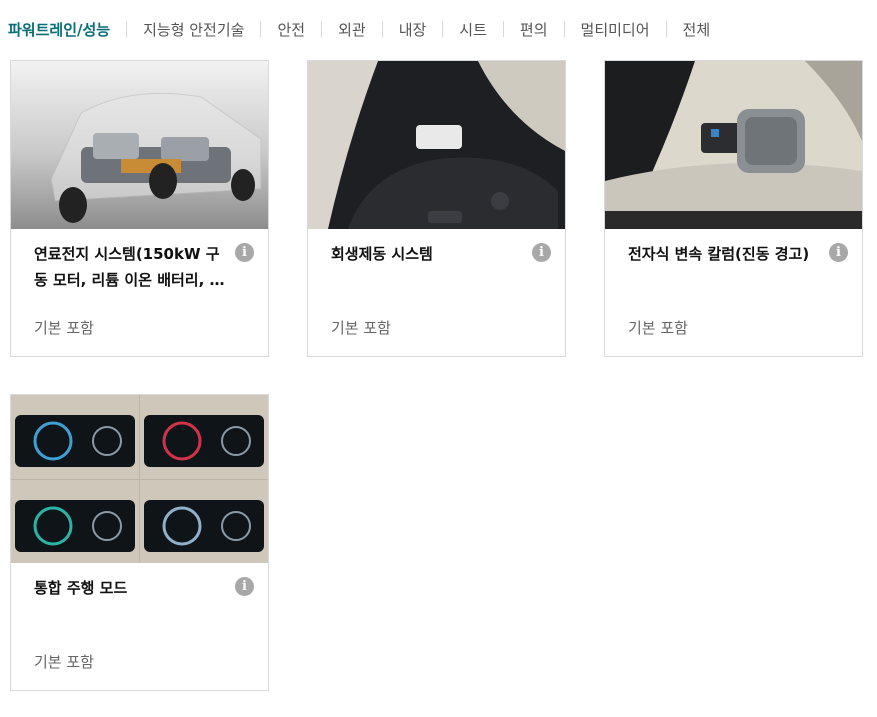 This screenshot has height=717, width=877. I want to click on paddle-shifter-image: MODE, so click(436, 145).